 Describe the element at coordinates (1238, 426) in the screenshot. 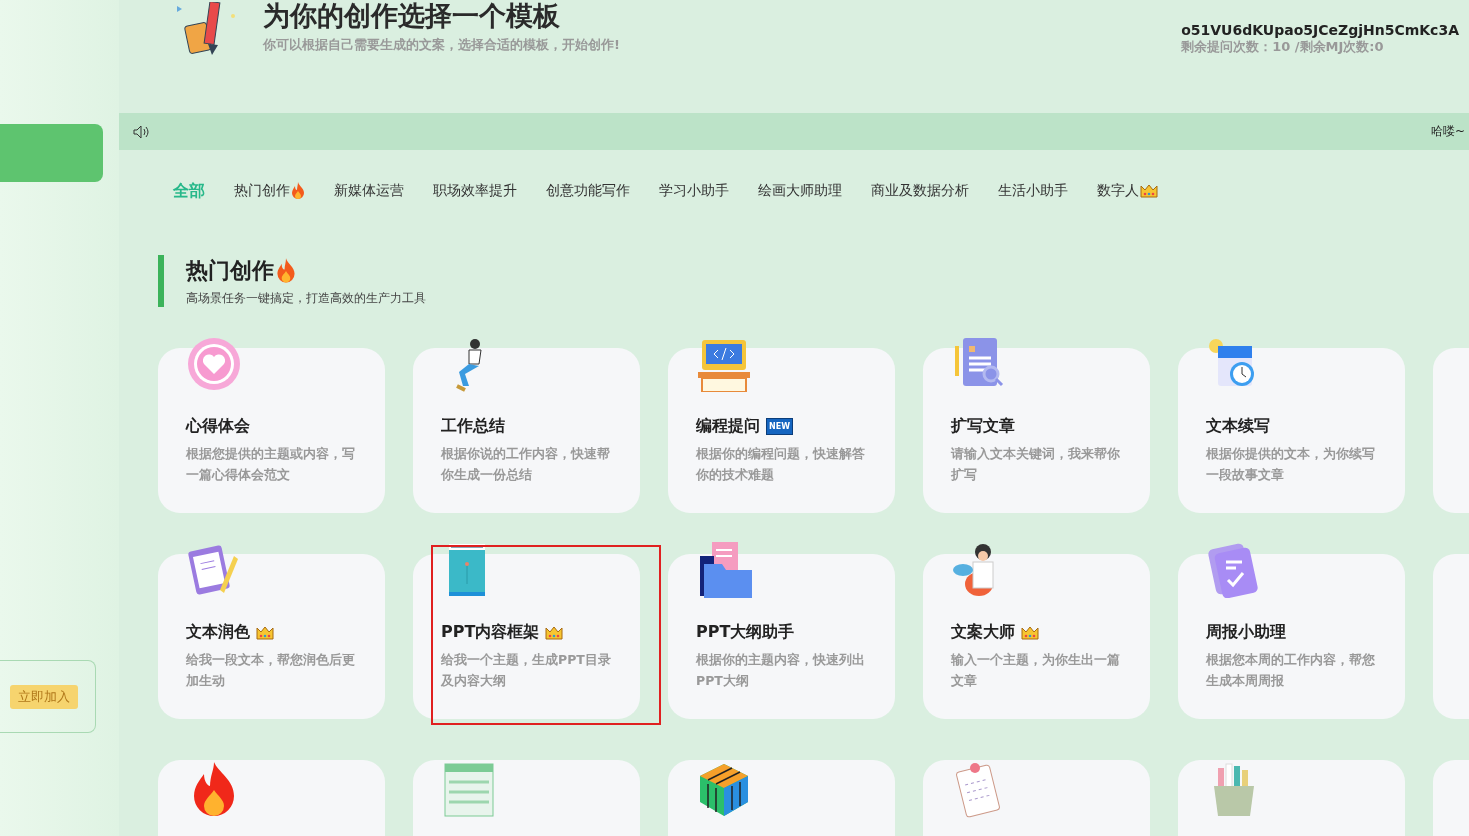

I see `card-title: 文本续写` at that location.